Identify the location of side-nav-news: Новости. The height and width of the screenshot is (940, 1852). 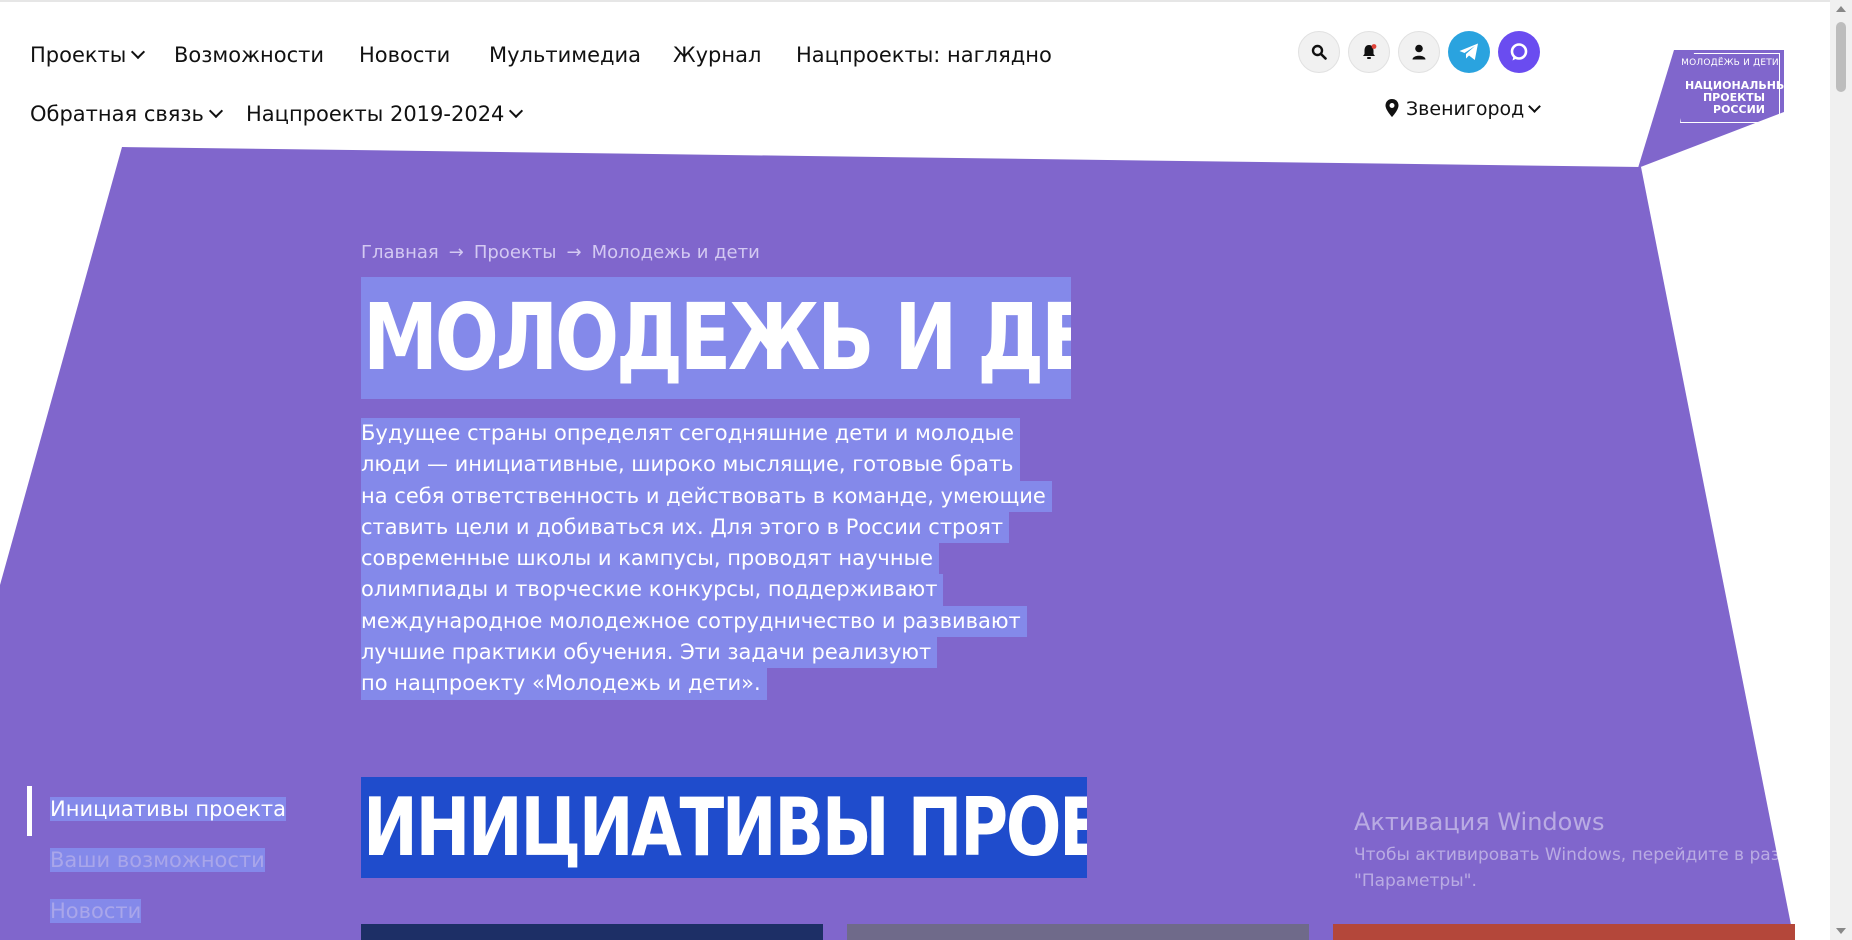
(96, 911).